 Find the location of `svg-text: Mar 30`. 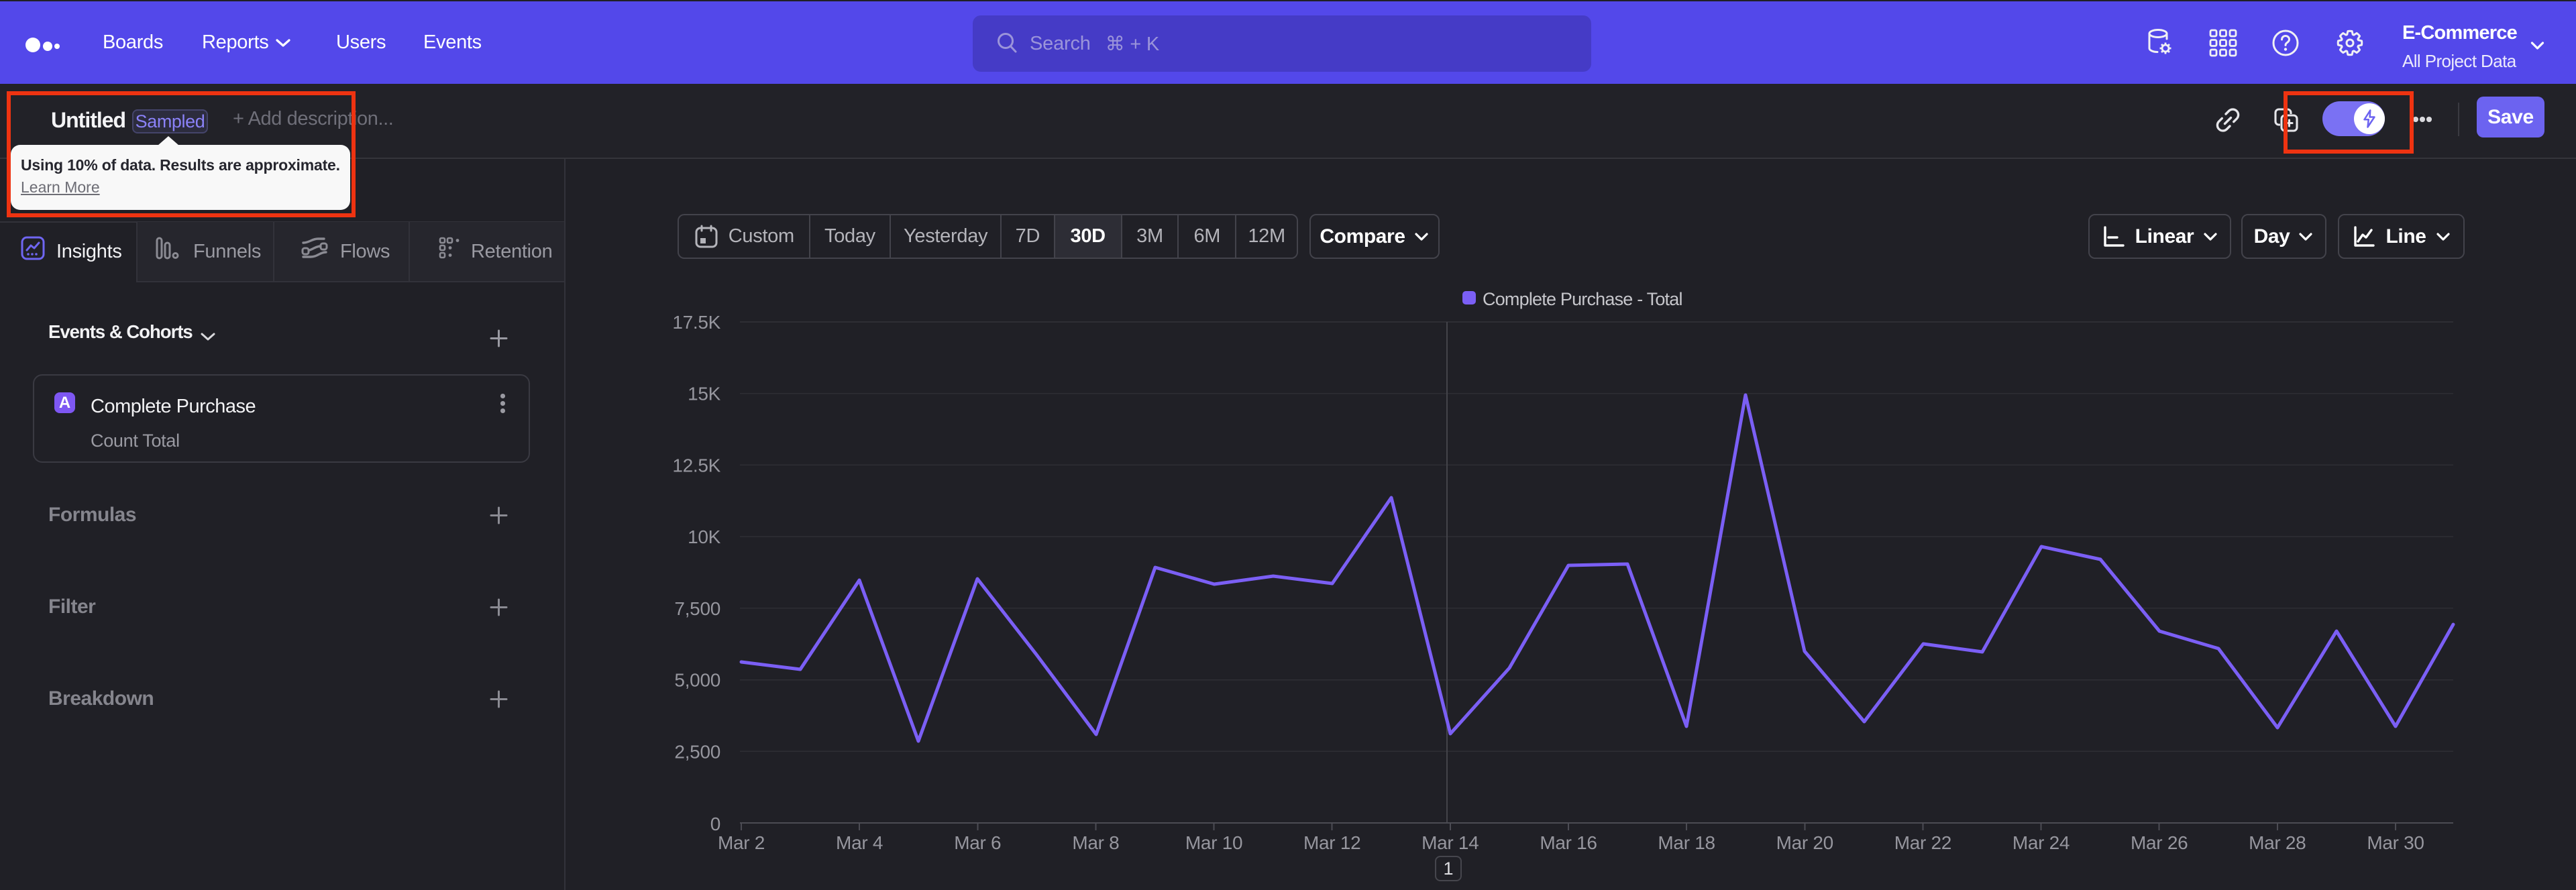

svg-text: Mar 30 is located at coordinates (2395, 842).